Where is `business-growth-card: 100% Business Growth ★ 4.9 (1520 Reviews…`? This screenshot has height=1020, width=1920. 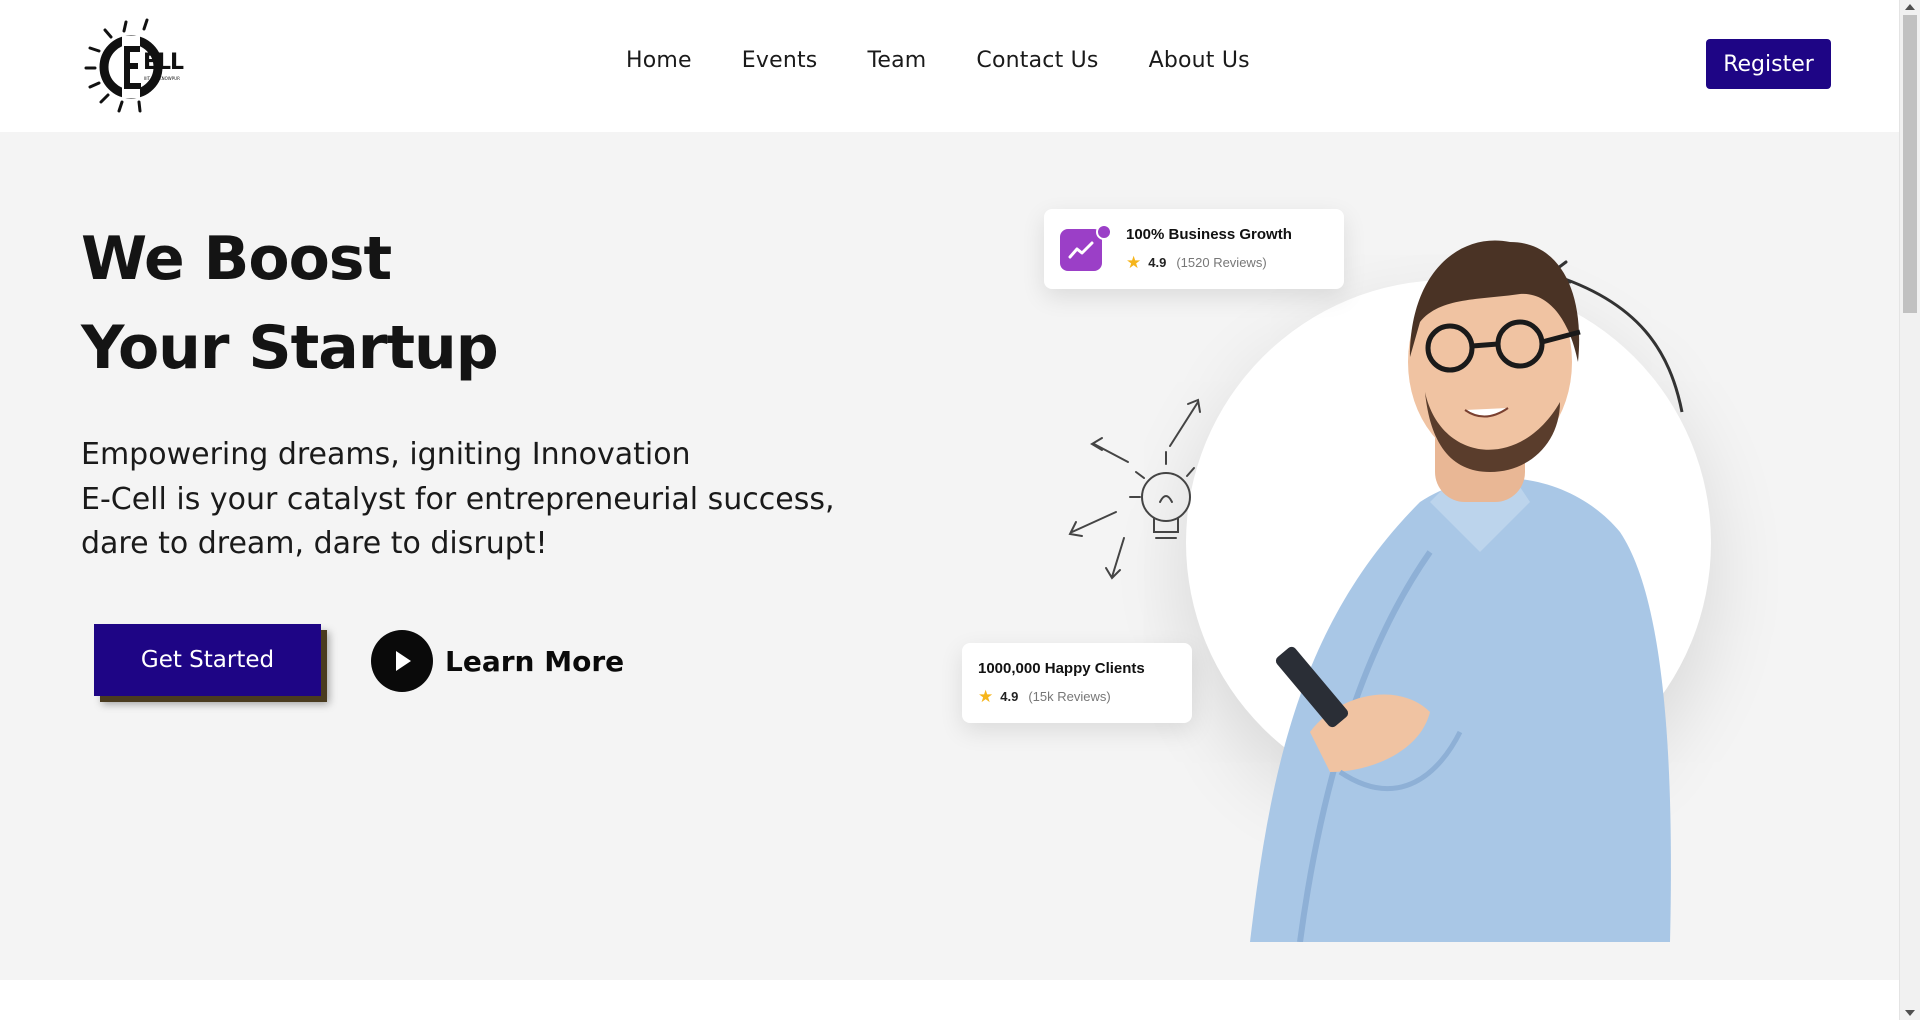 business-growth-card: 100% Business Growth ★ 4.9 (1520 Reviews… is located at coordinates (1194, 249).